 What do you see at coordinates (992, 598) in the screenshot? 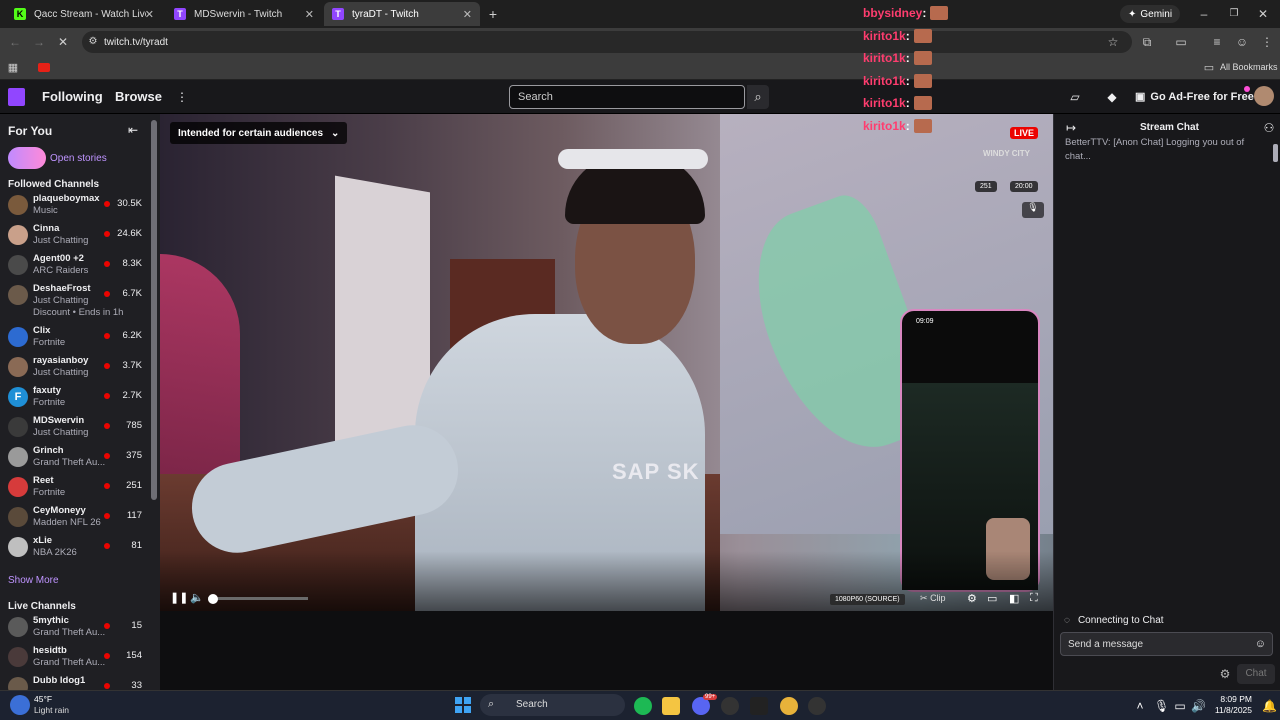
I see `theatre-mode-icon: ▭` at bounding box center [992, 598].